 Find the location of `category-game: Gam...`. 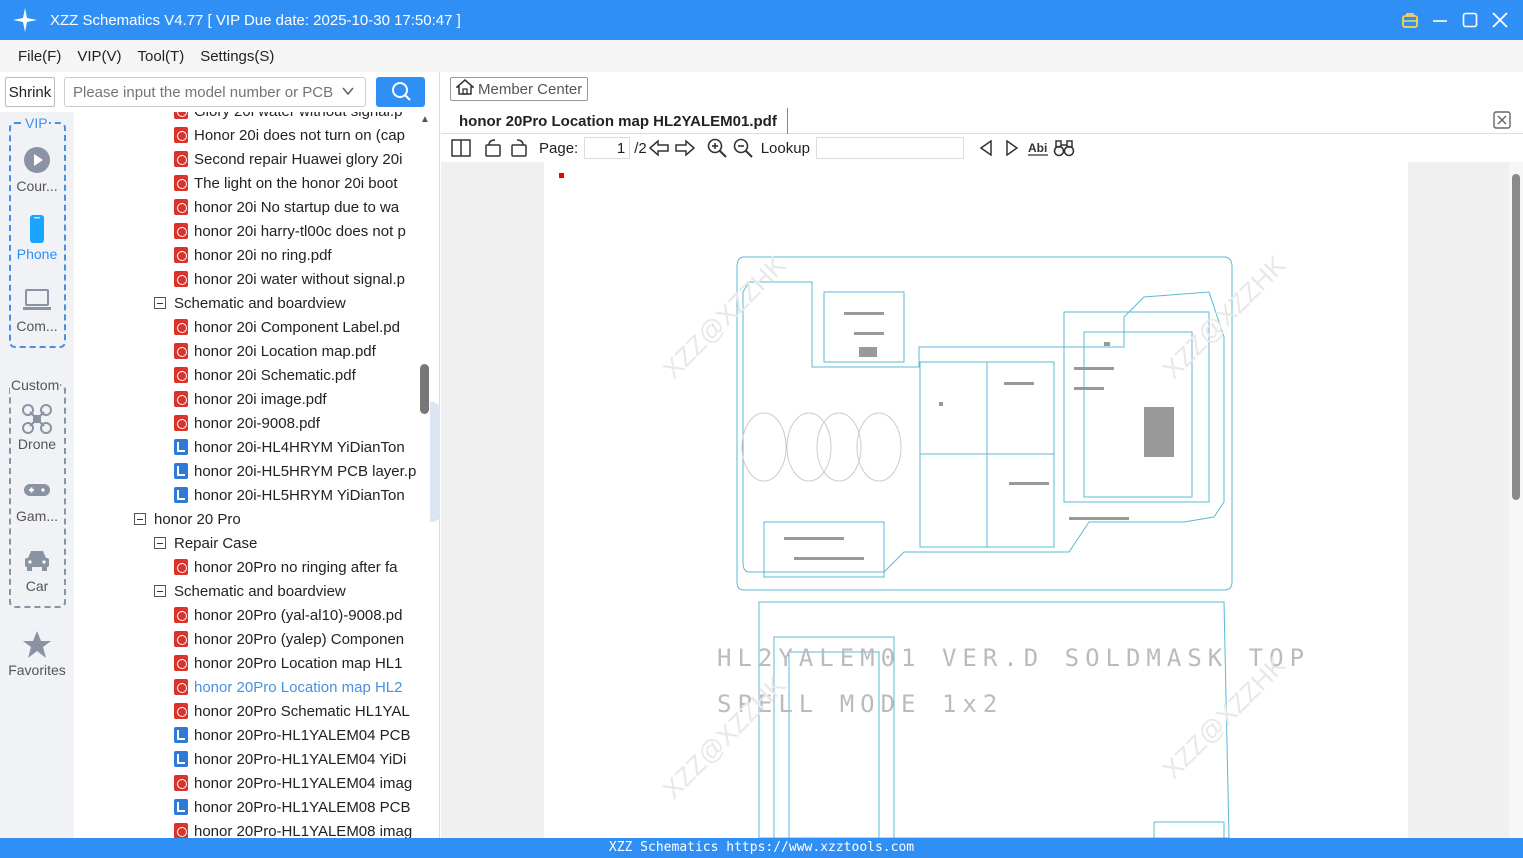

category-game: Gam... is located at coordinates (37, 500).